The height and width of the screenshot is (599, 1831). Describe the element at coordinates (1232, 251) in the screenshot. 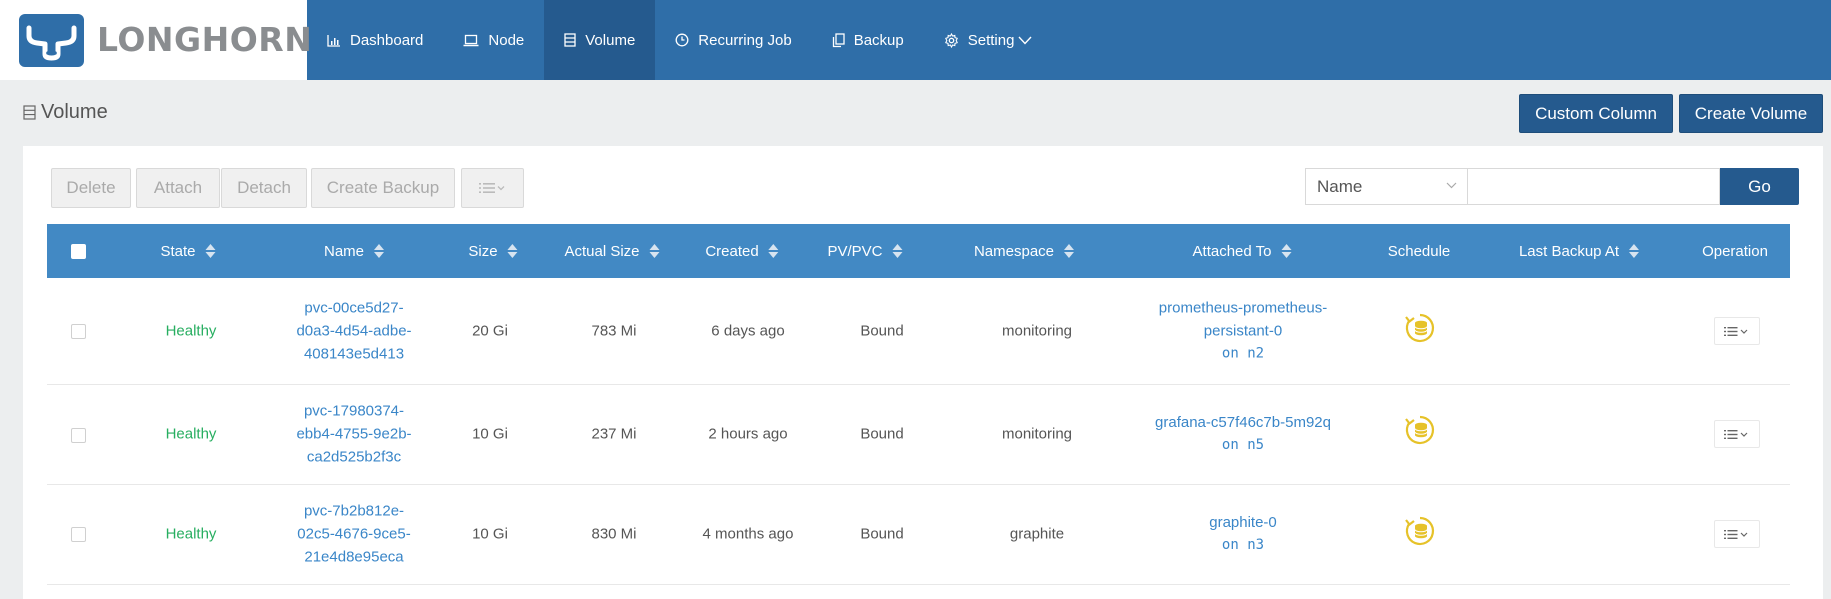

I see `column-label: Attached To` at that location.